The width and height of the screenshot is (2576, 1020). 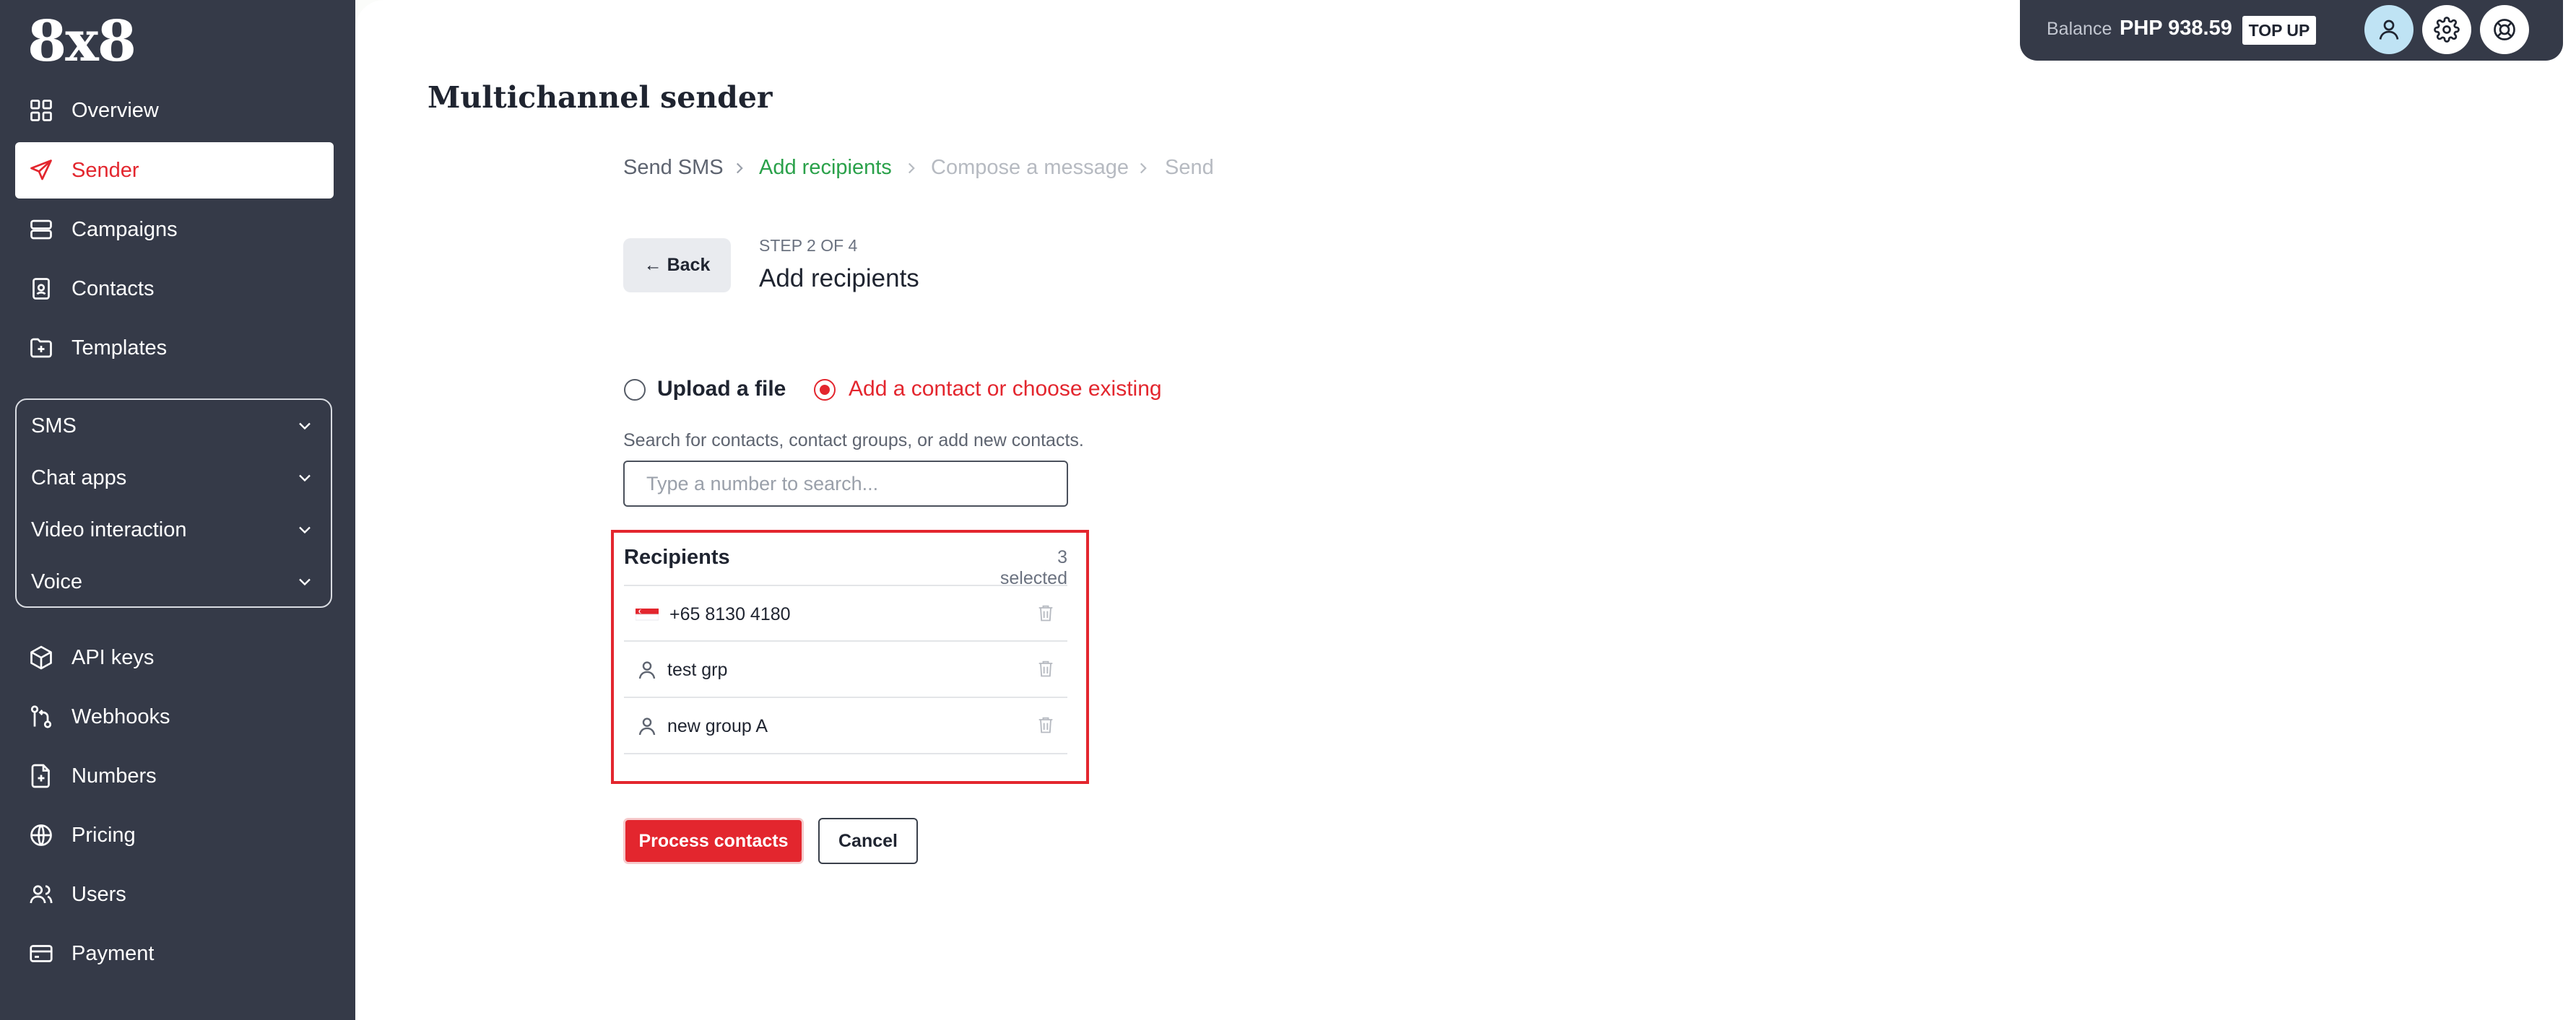 I want to click on sidebar-item-label: Users, so click(x=98, y=894).